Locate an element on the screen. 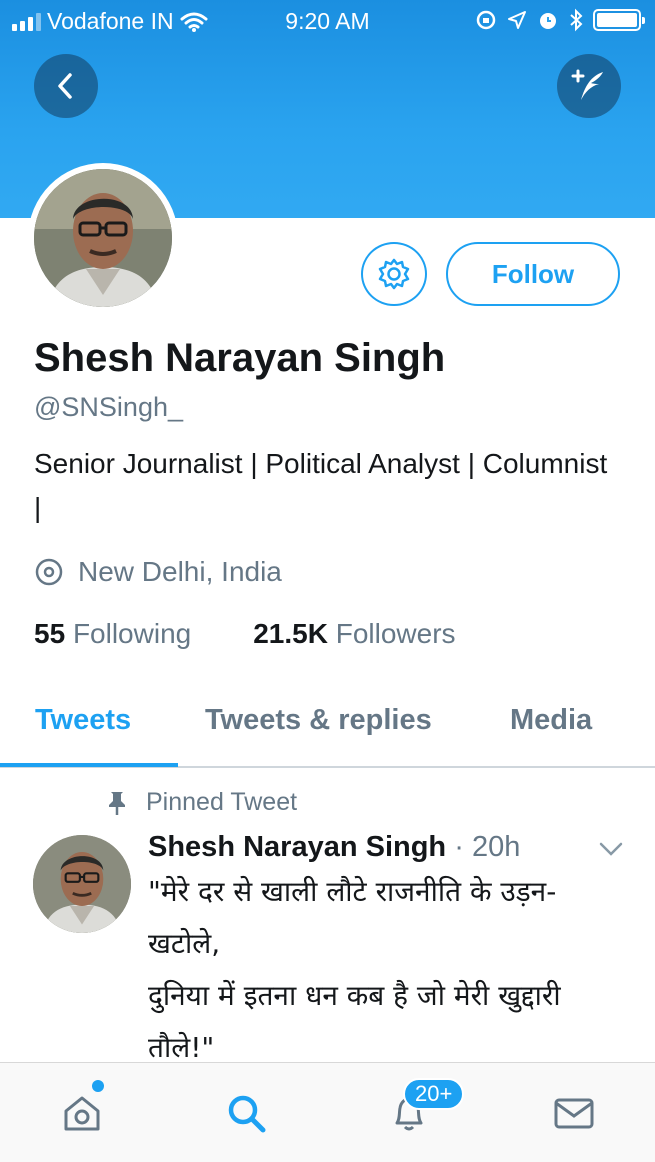  back-button is located at coordinates (66, 86).